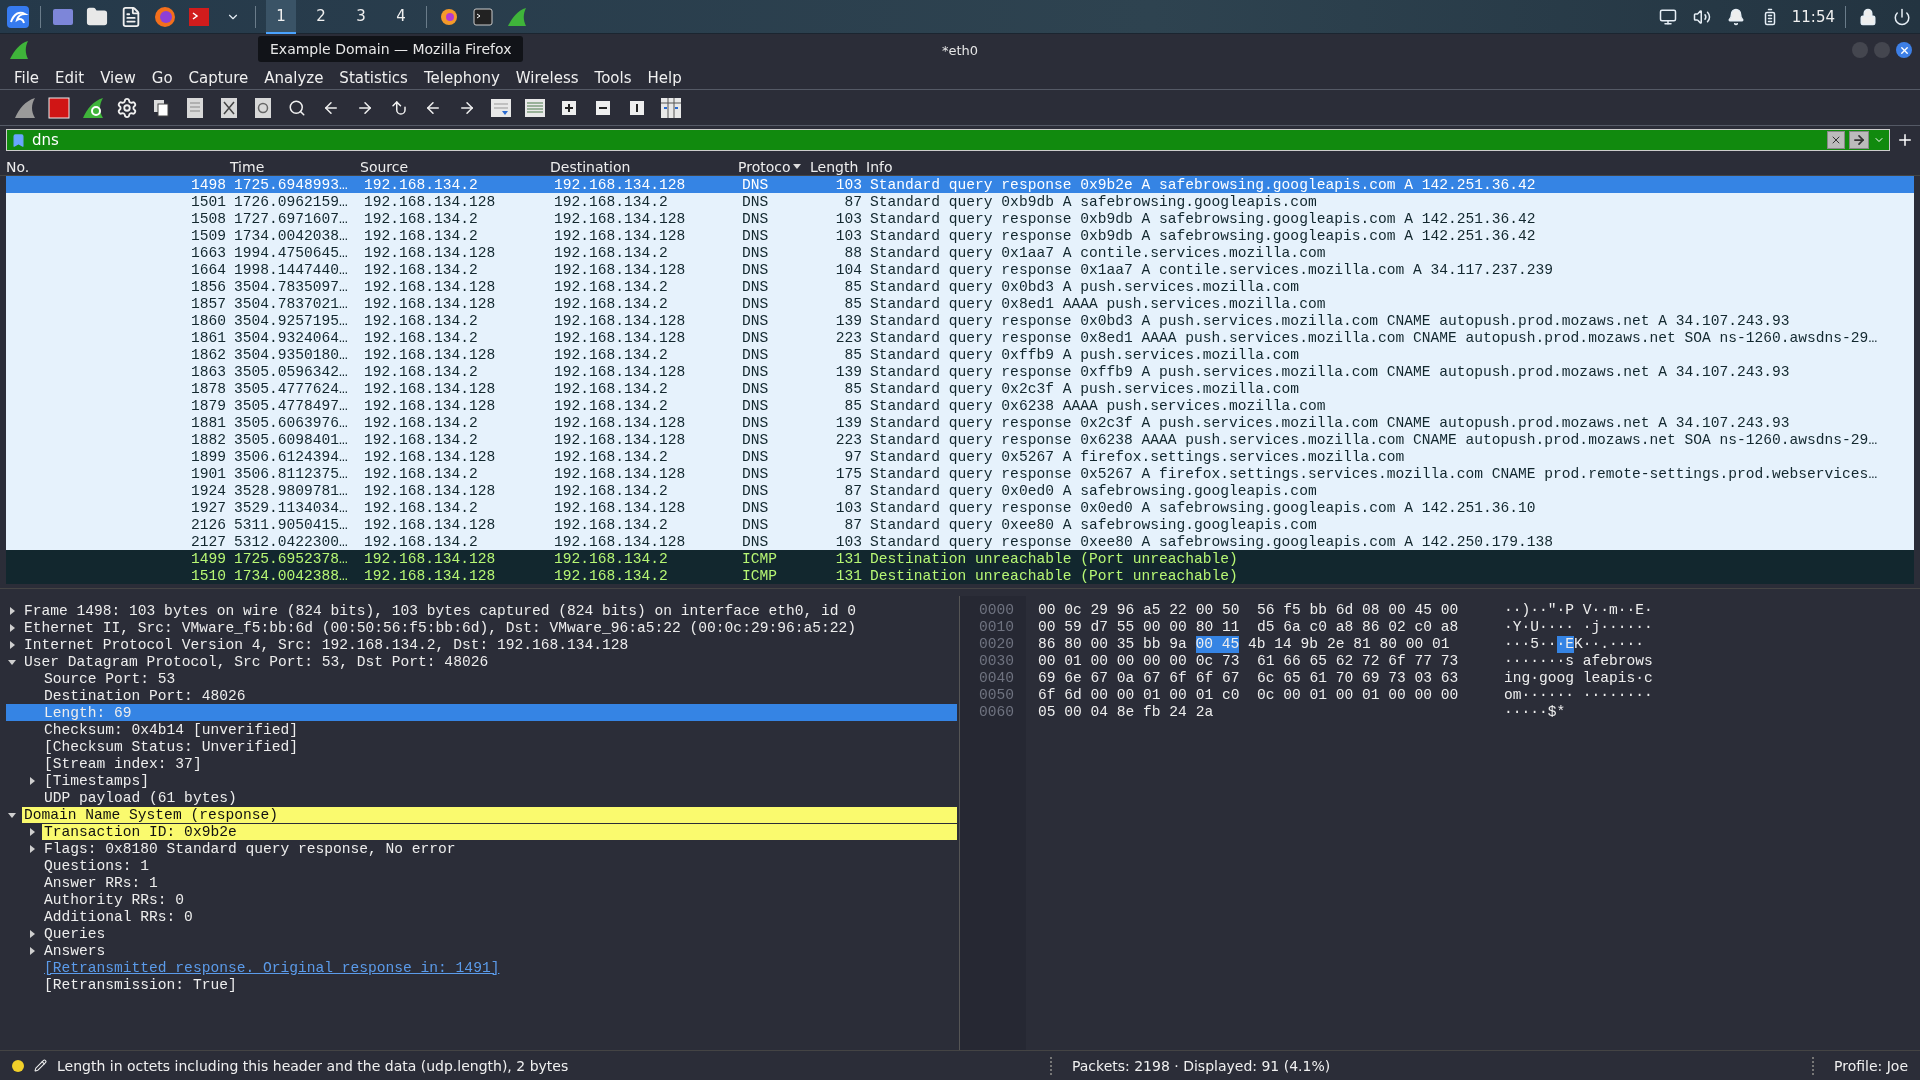 This screenshot has width=1920, height=1080. Describe the element at coordinates (1905, 140) in the screenshot. I see `plus-icon` at that location.